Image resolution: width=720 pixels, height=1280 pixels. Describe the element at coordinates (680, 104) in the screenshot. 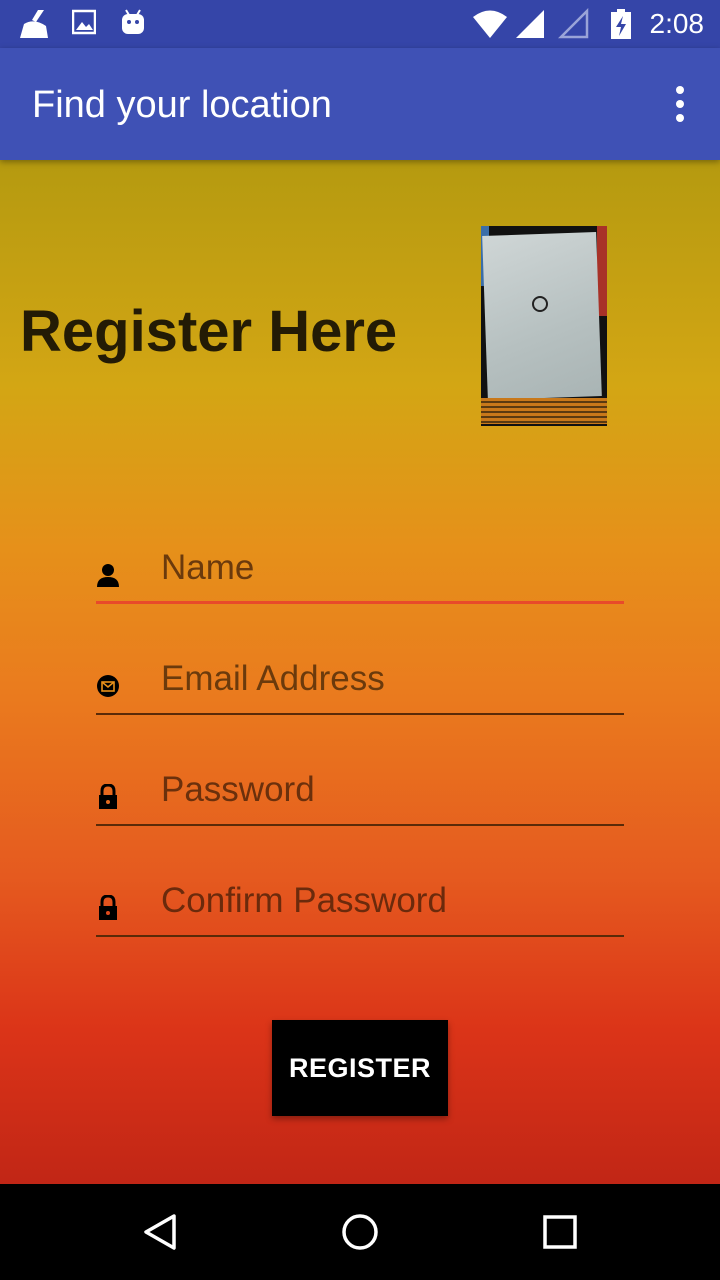

I see `overflow-menu-icon` at that location.